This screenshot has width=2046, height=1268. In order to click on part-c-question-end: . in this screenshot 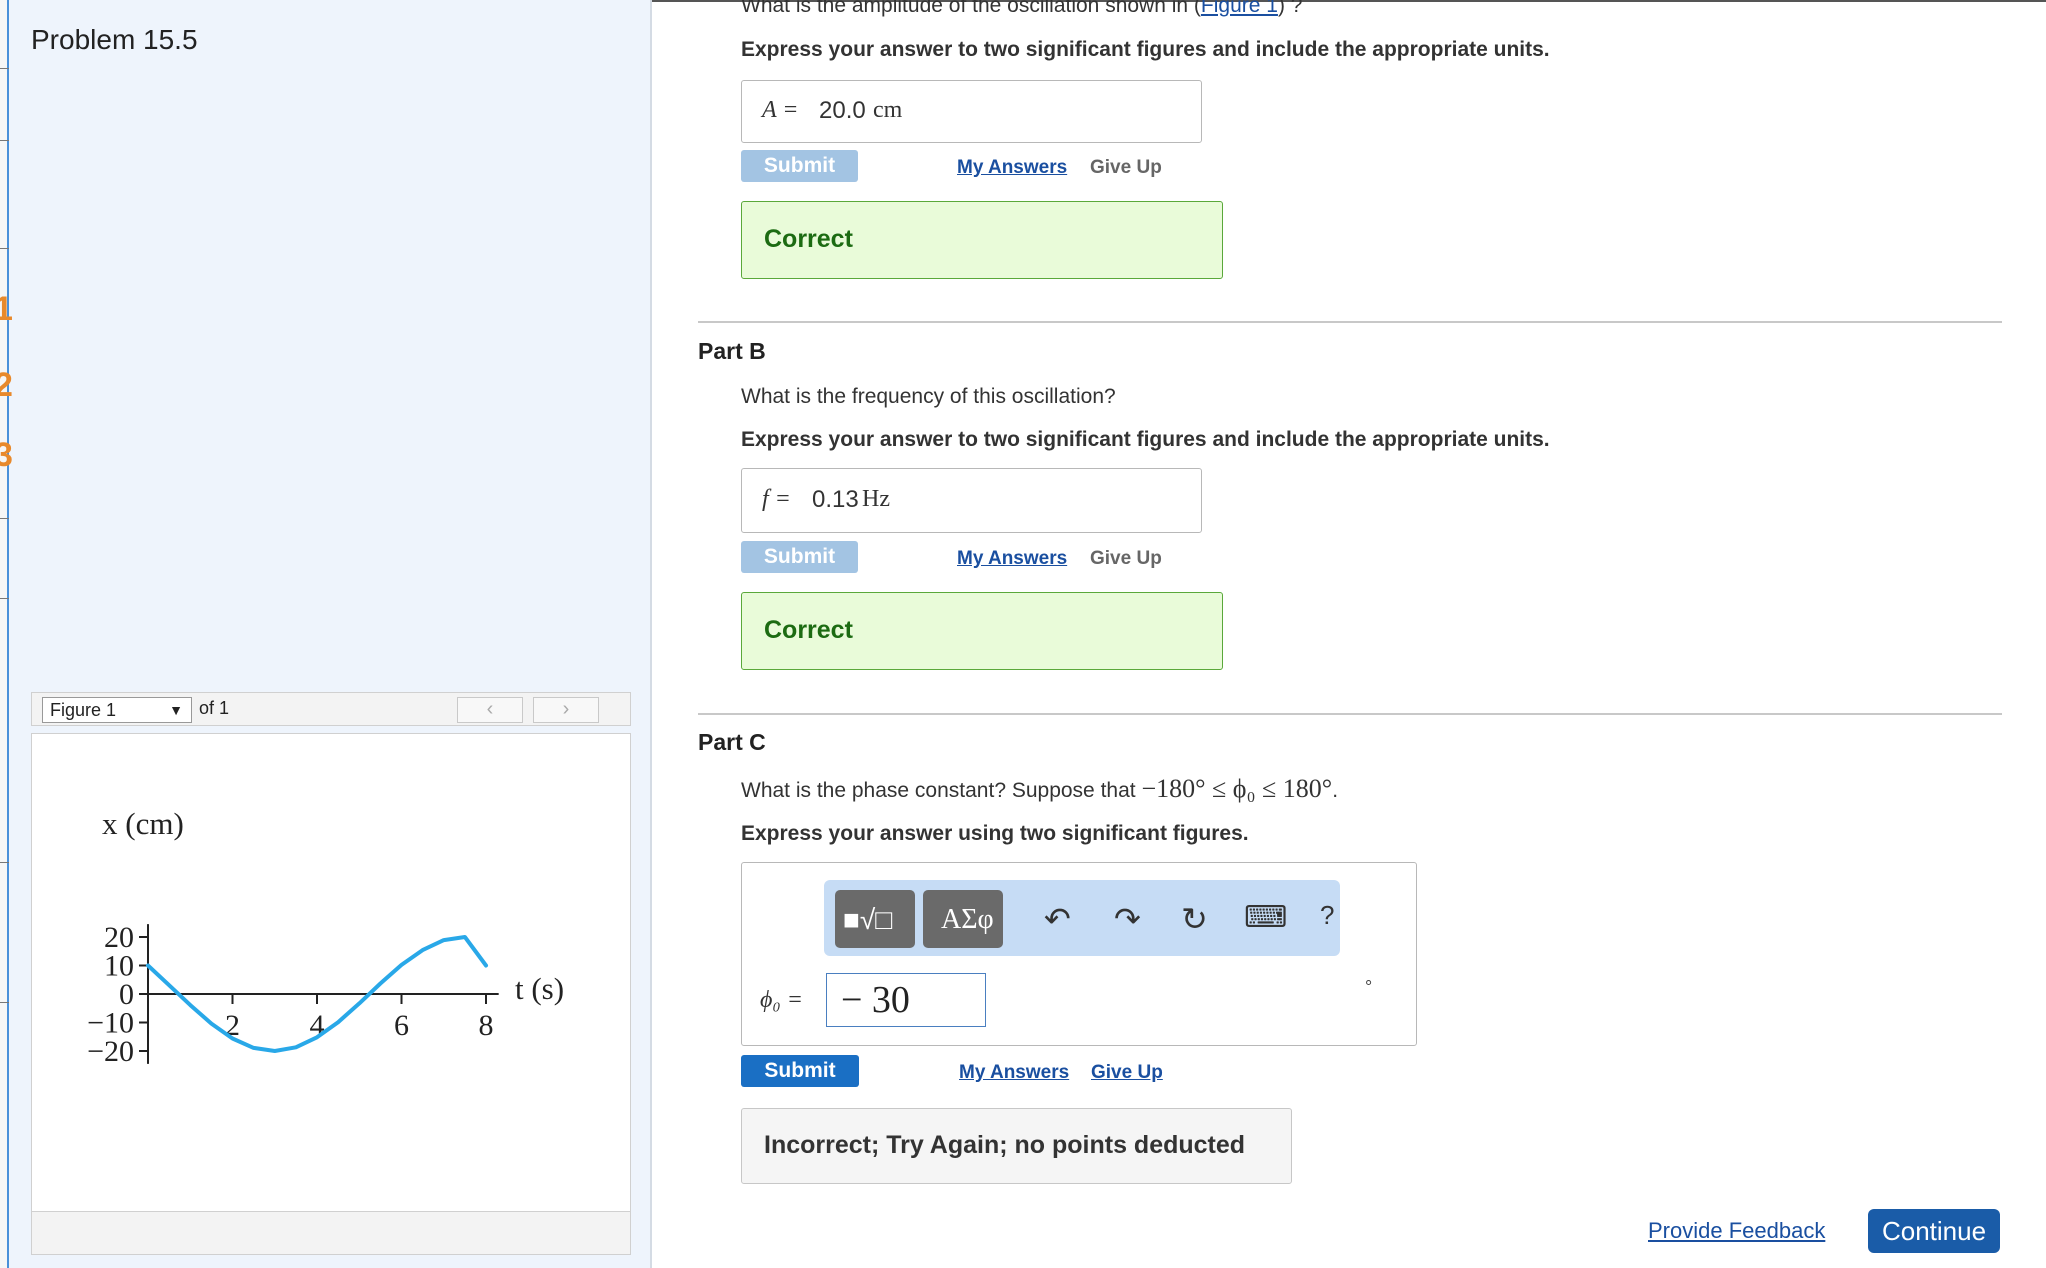, I will do `click(1335, 790)`.